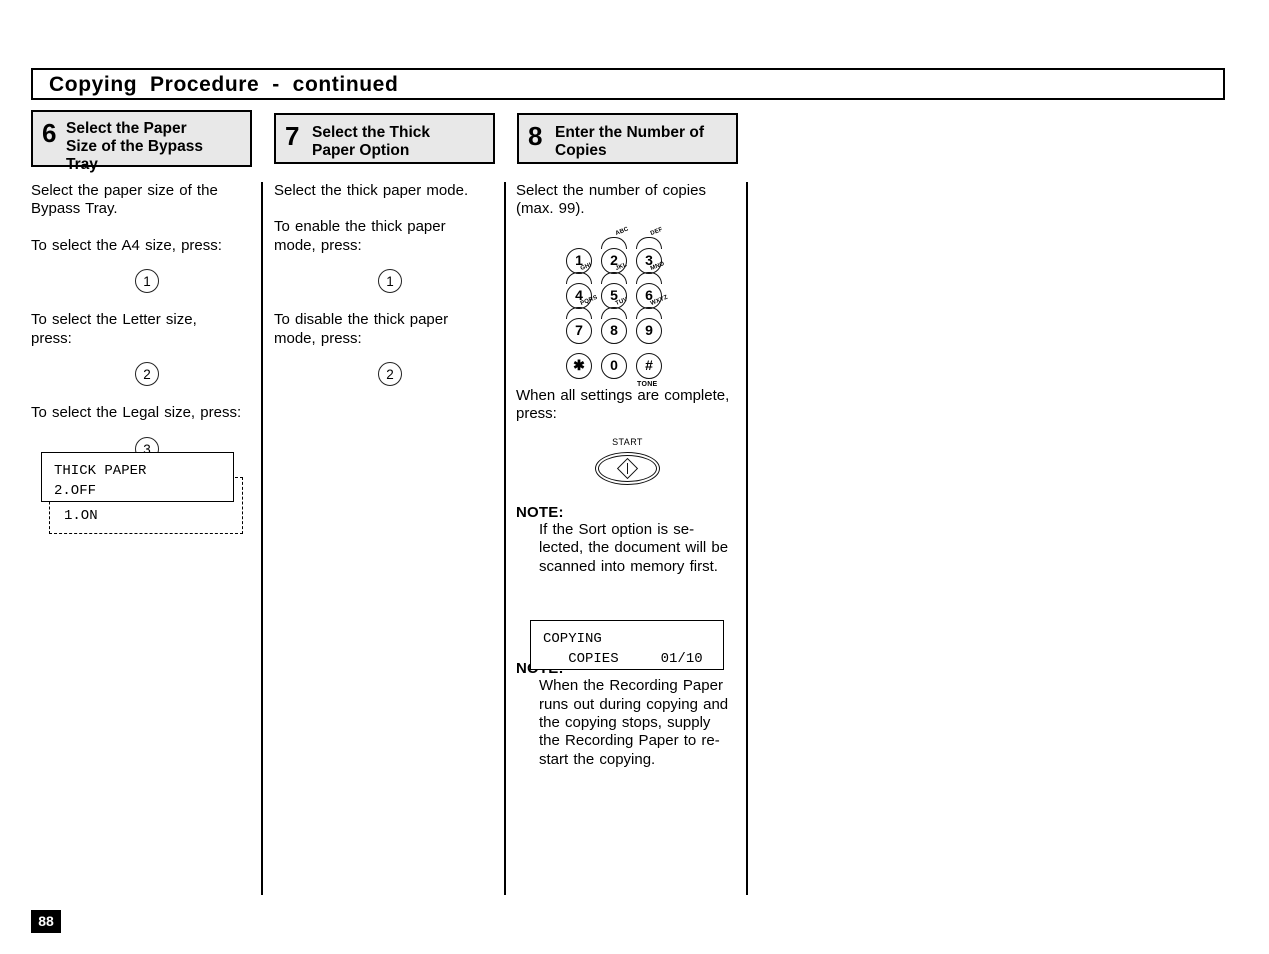  Describe the element at coordinates (614, 366) in the screenshot. I see `keypad-key-0: 0` at that location.